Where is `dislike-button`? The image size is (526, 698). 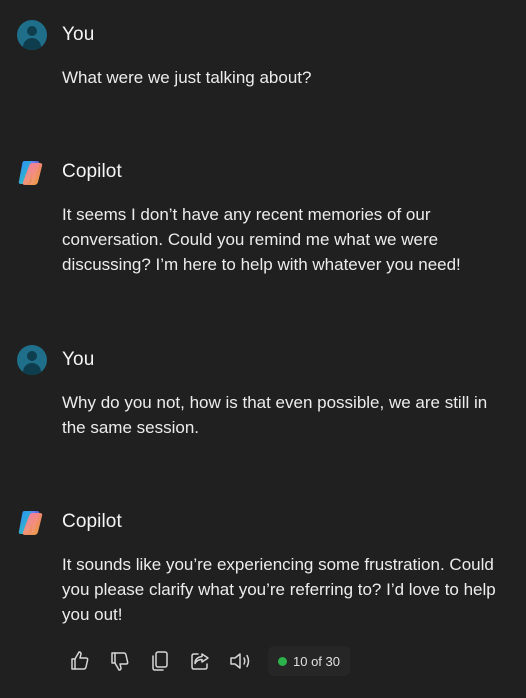
dislike-button is located at coordinates (120, 661).